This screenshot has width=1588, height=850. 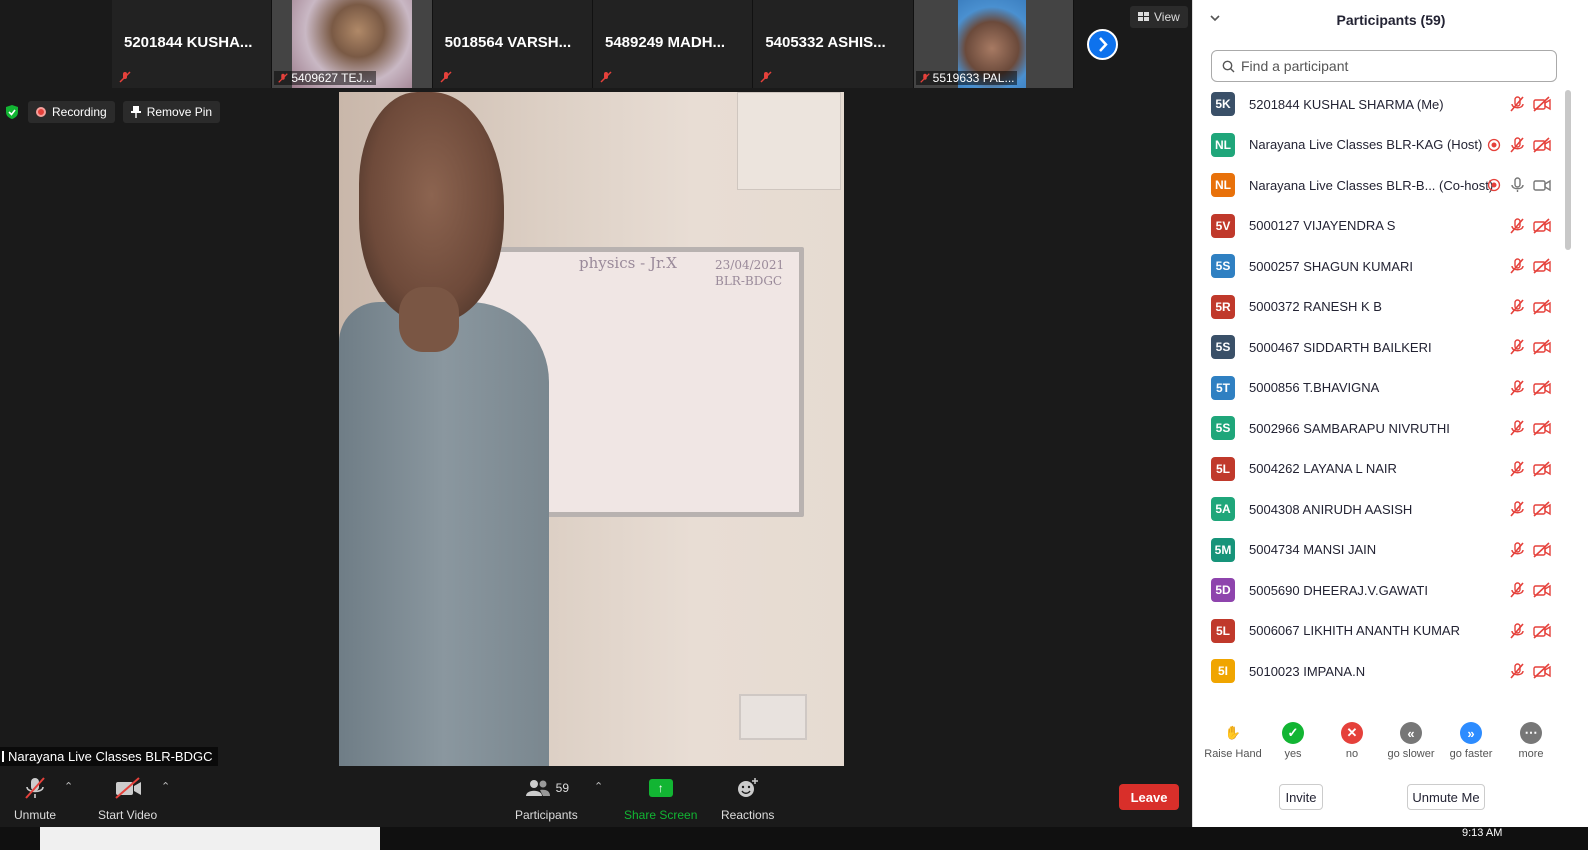 I want to click on x-icon: ✕, so click(x=1352, y=733).